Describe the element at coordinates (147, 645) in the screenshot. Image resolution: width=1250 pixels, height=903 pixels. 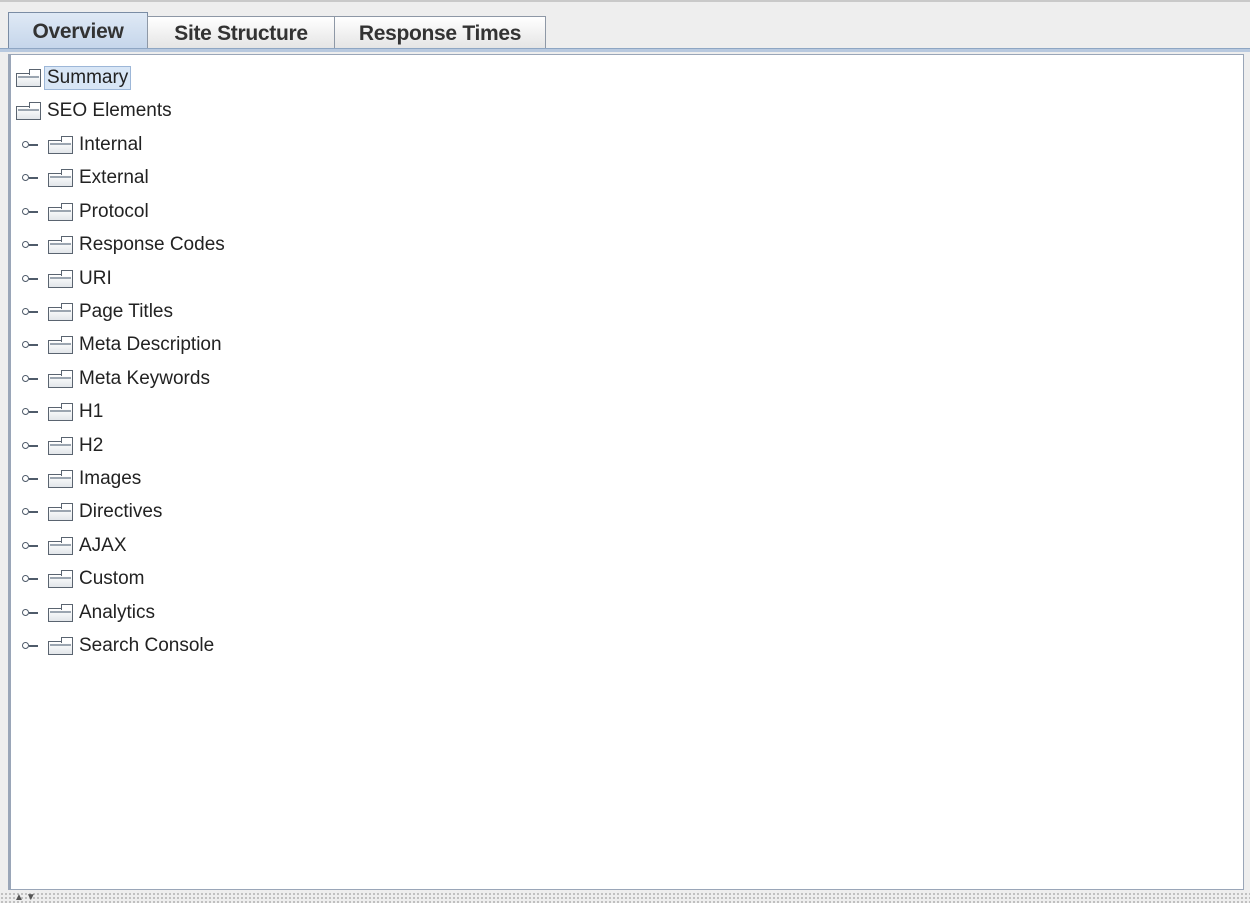
I see `tree-item-label: Search Console` at that location.